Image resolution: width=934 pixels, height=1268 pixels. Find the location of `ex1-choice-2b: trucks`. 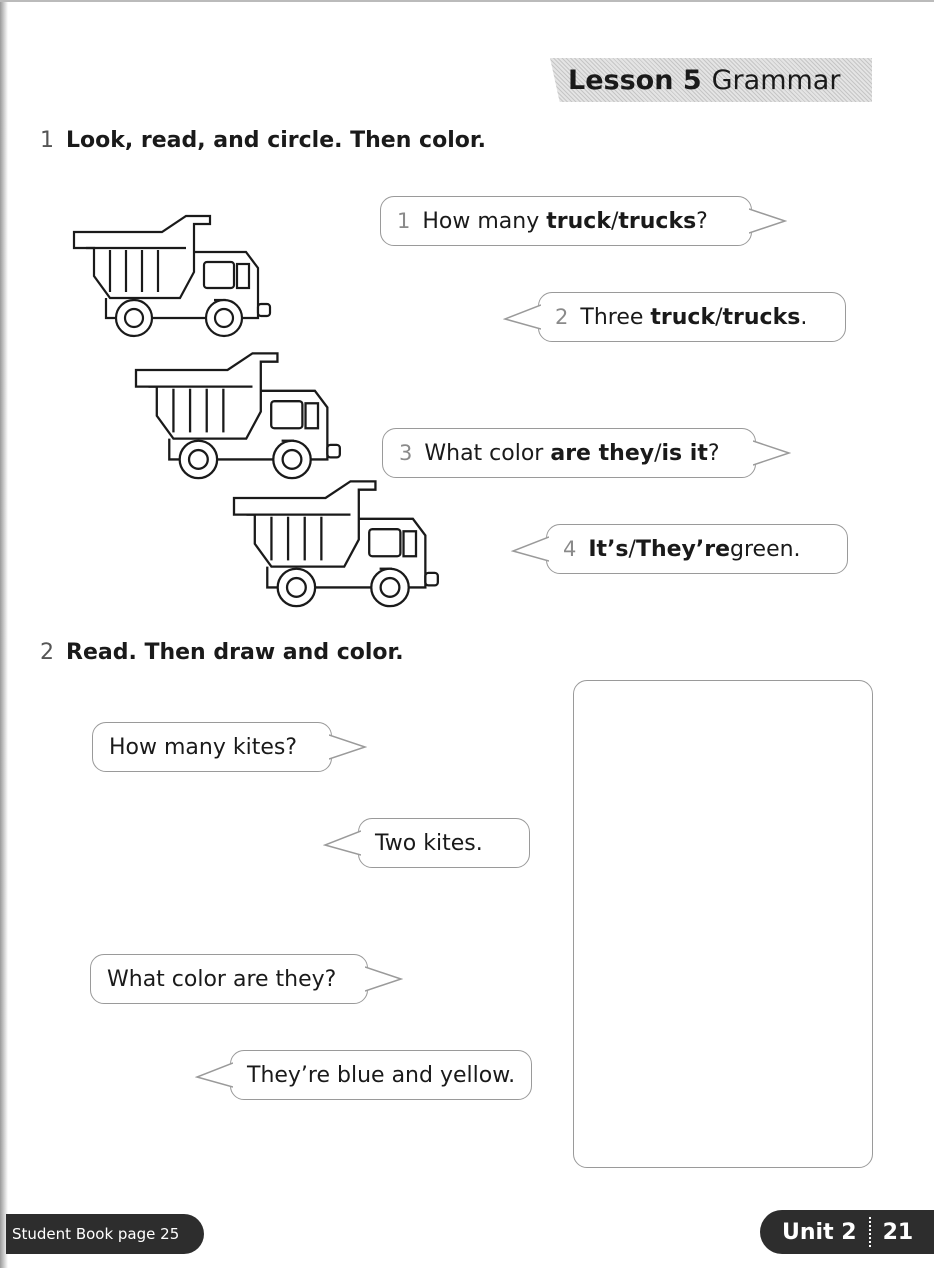

ex1-choice-2b: trucks is located at coordinates (762, 317).